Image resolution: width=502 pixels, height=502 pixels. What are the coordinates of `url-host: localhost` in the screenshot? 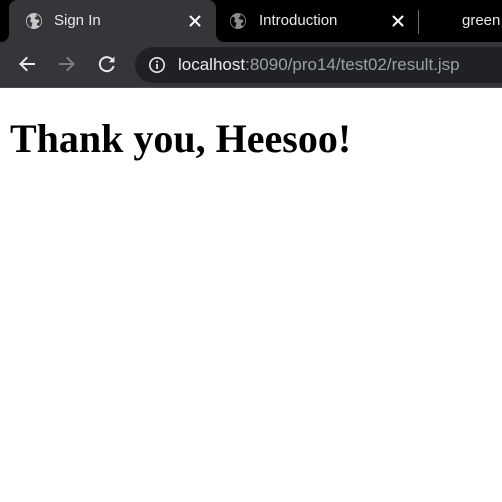 It's located at (212, 64).